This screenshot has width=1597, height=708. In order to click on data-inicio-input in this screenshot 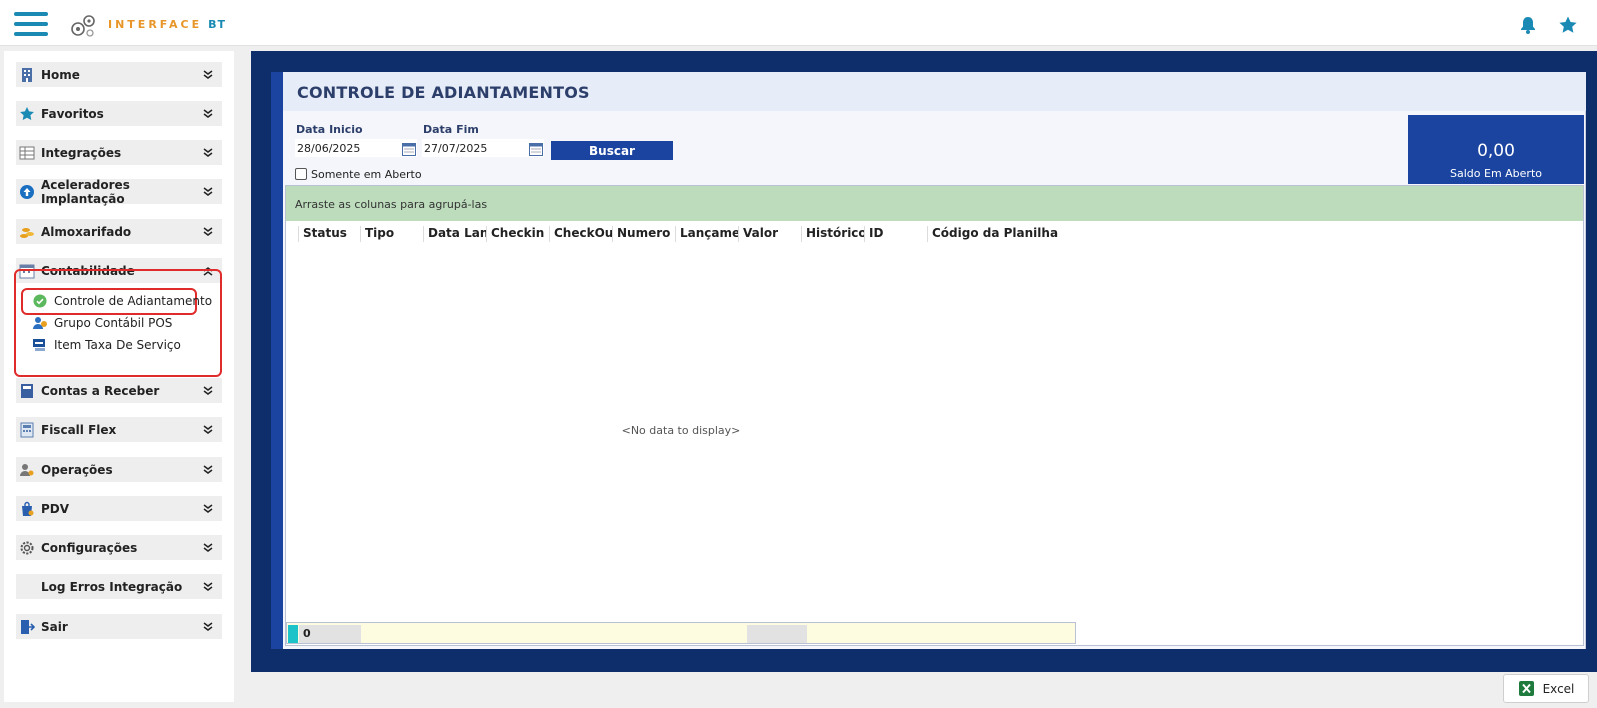, I will do `click(356, 148)`.